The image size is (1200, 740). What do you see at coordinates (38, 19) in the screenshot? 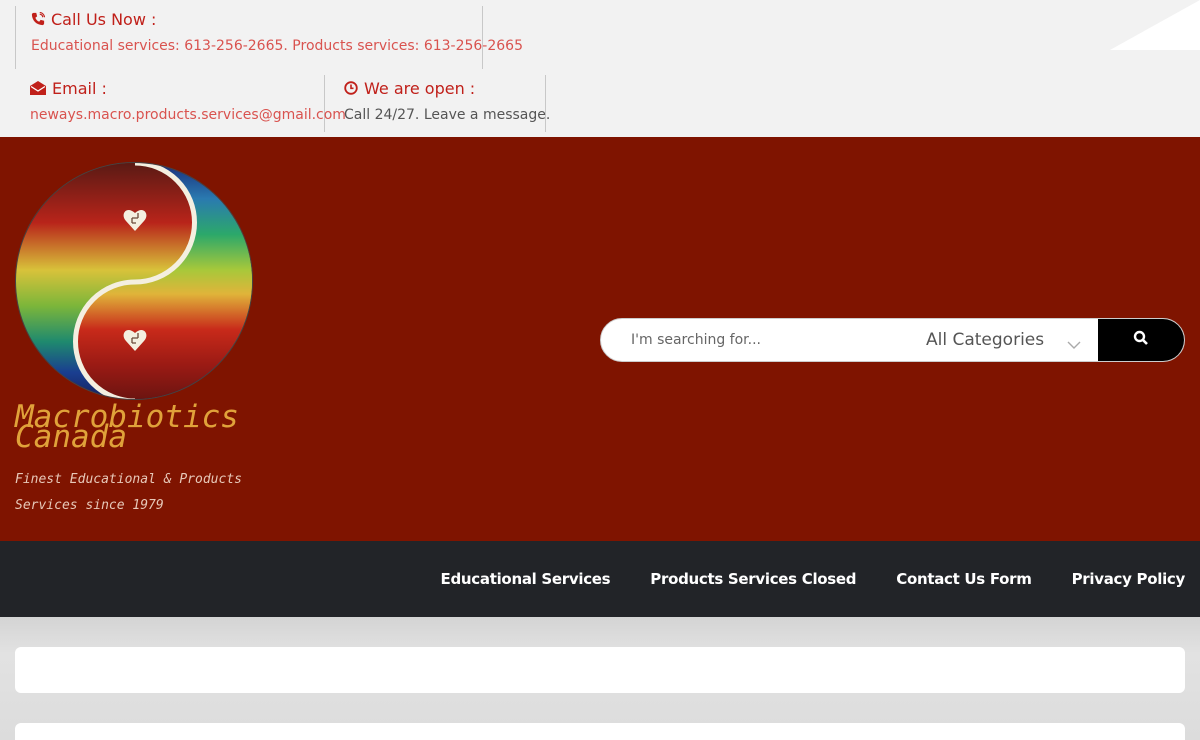
I see `phone-icon` at bounding box center [38, 19].